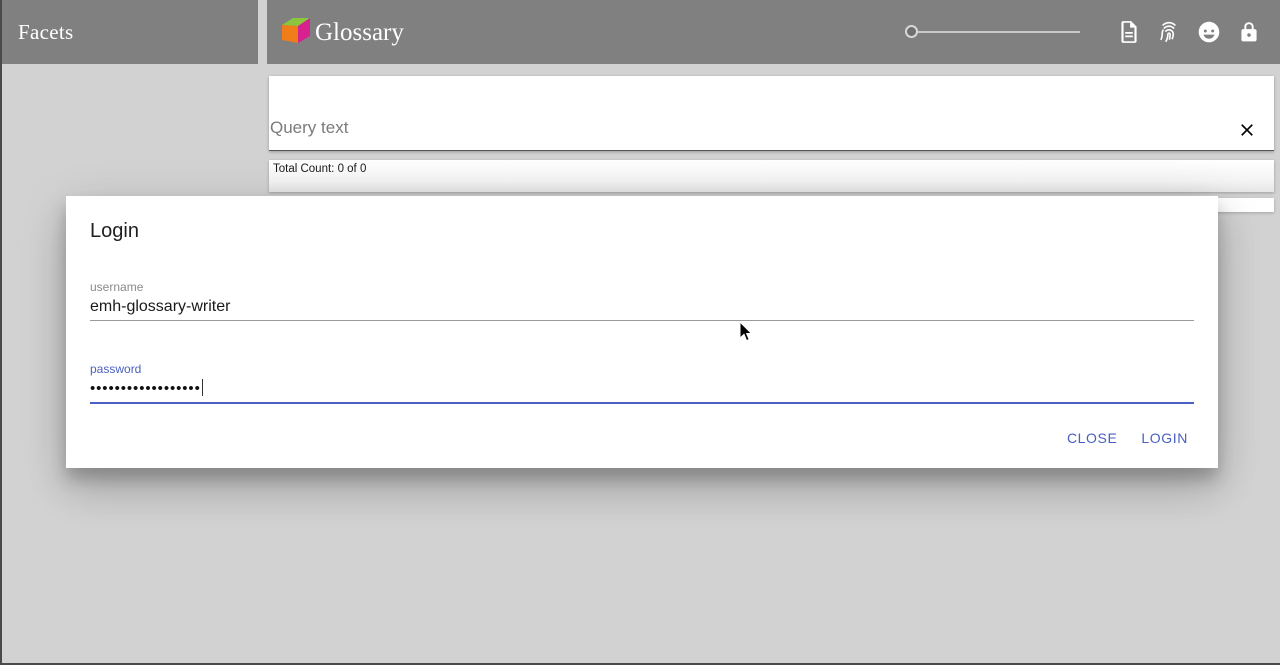  I want to click on query-field: Query text, so click(771, 114).